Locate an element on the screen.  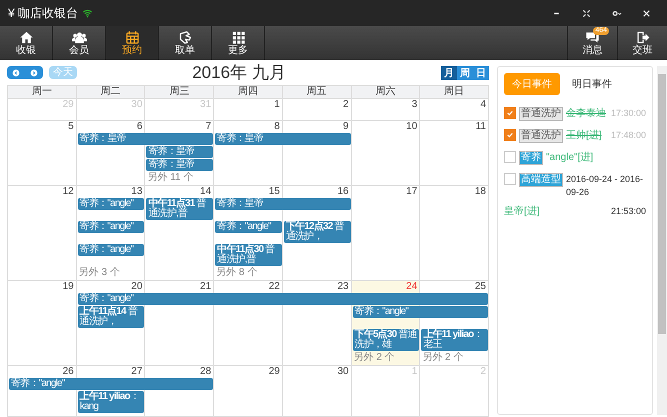
day-number: 18 is located at coordinates (480, 191).